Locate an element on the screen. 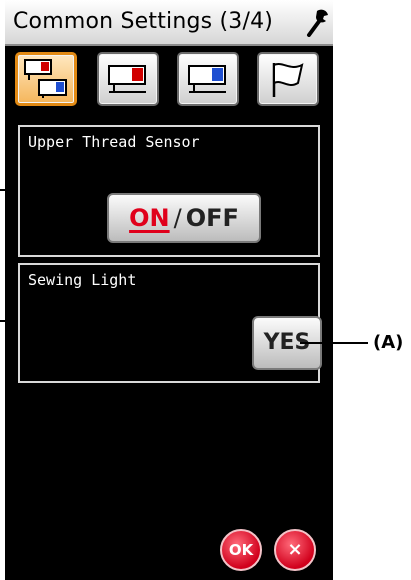 This screenshot has height=580, width=411. cancel-button: × is located at coordinates (295, 550).